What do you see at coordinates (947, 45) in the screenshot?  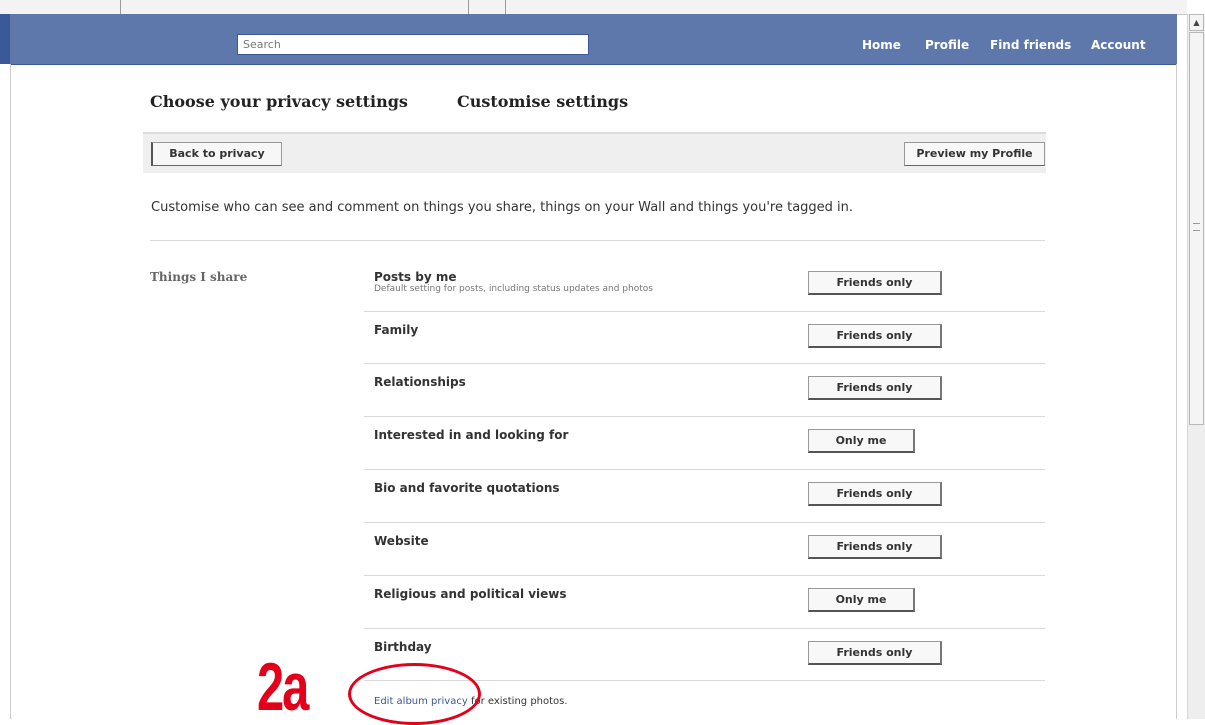 I see `nav-profile-link: Profile` at bounding box center [947, 45].